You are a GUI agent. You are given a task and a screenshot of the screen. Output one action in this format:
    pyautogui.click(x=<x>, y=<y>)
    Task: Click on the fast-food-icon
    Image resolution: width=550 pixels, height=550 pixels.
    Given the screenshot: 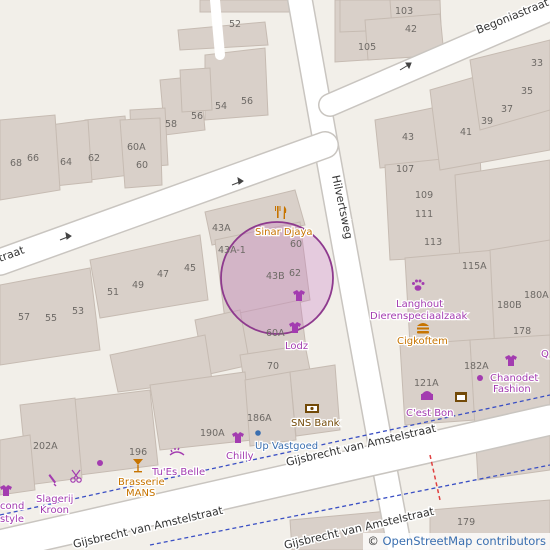 What is the action you would take?
    pyautogui.click(x=423, y=328)
    